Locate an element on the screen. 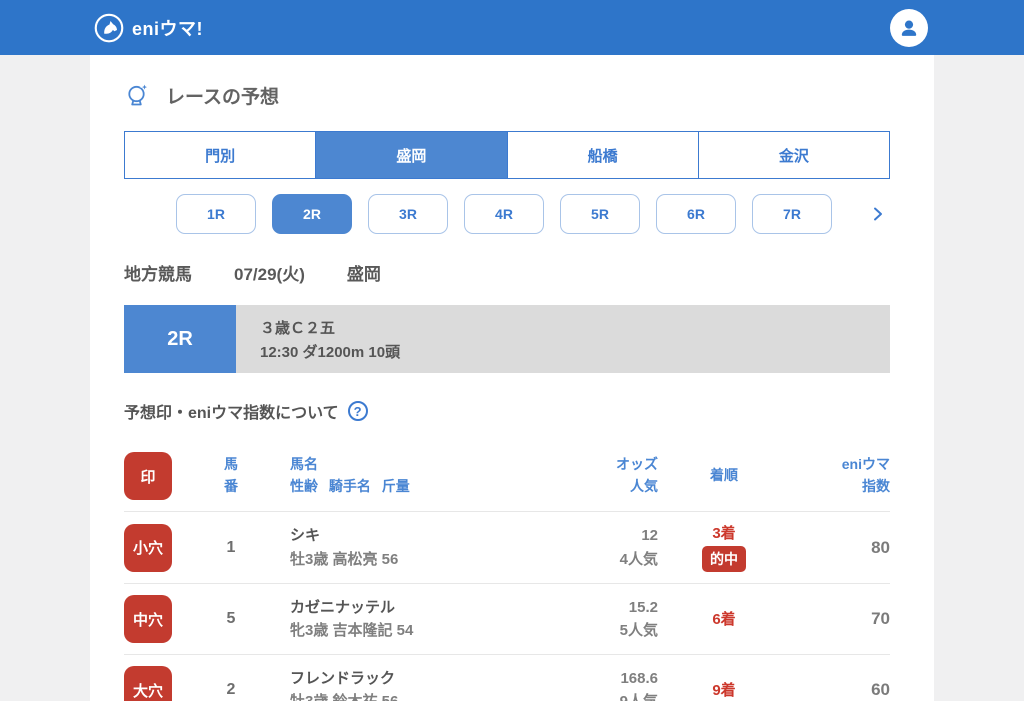  help-icon: ? is located at coordinates (357, 411).